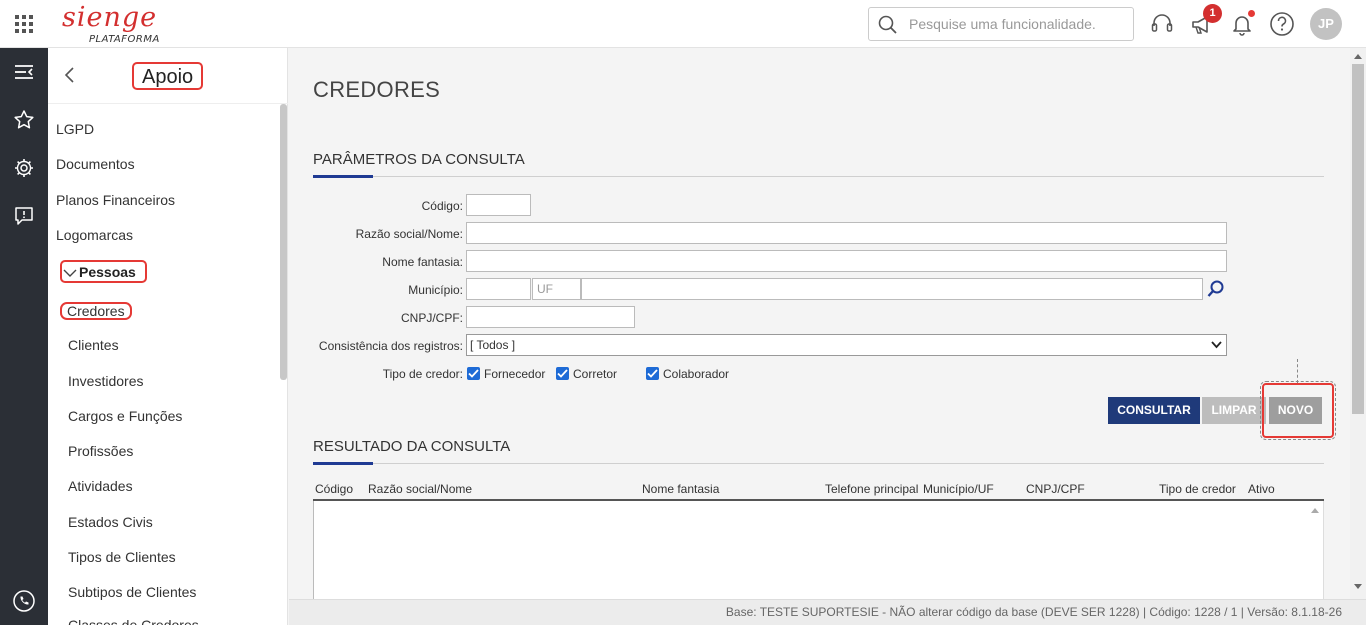  What do you see at coordinates (515, 374) in the screenshot?
I see `fornecedor-label: Fornecedor` at bounding box center [515, 374].